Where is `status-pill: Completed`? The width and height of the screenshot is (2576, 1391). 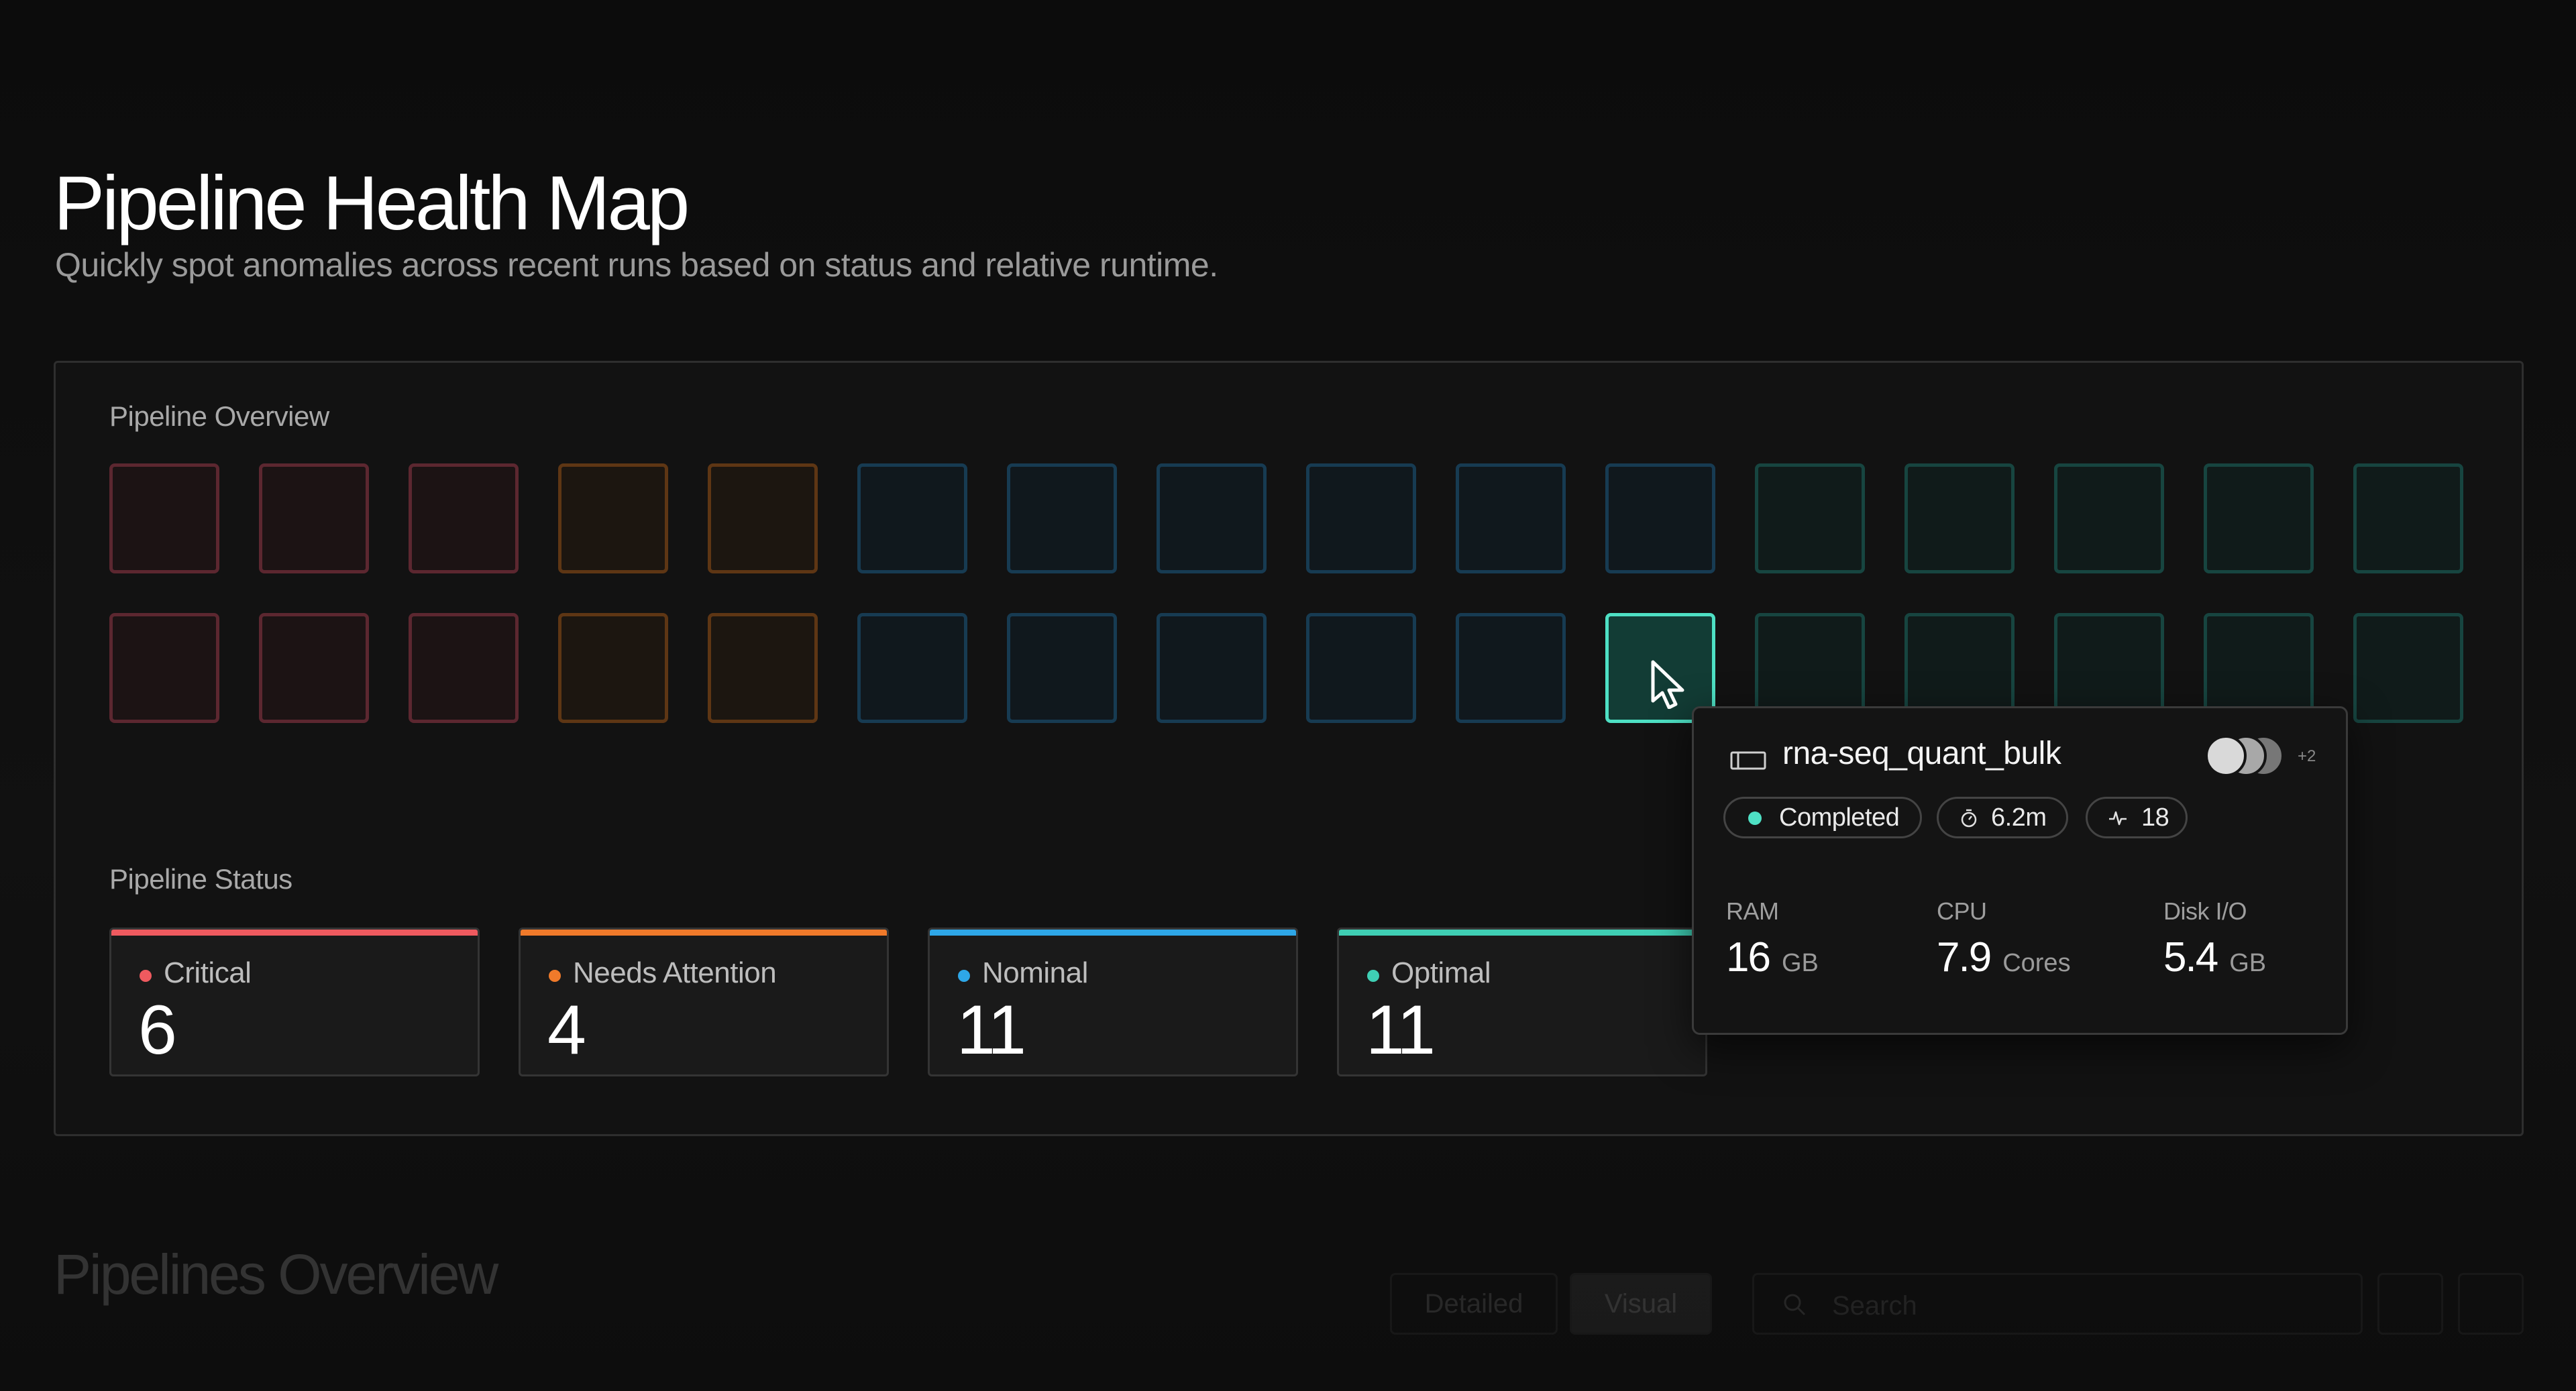
status-pill: Completed is located at coordinates (1822, 817).